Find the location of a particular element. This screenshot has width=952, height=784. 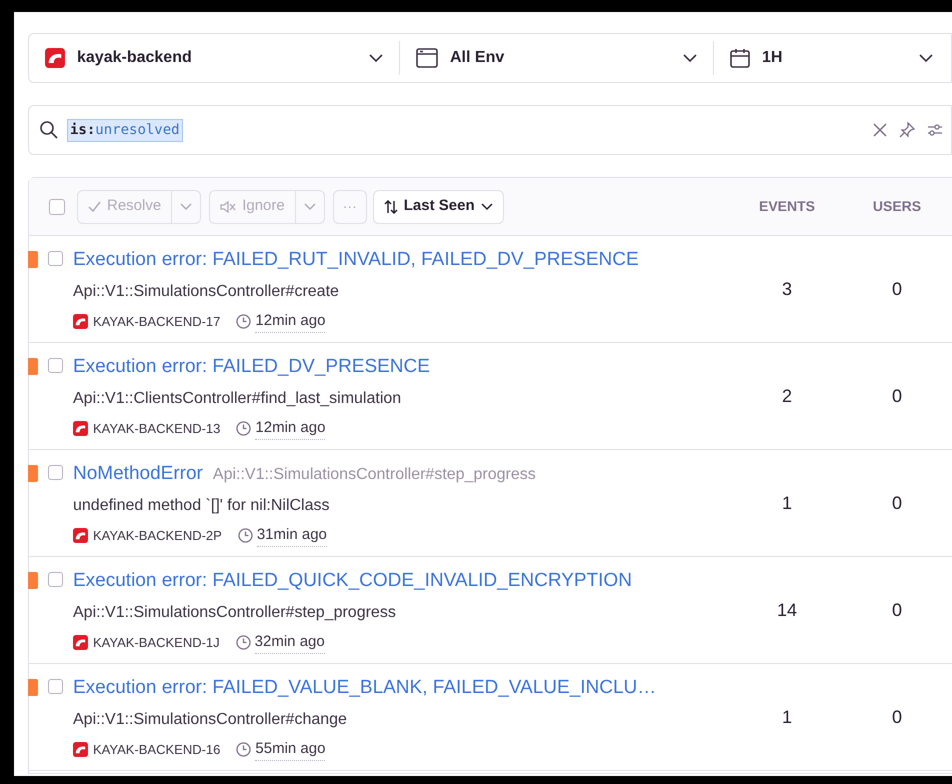

issue-subtitle: Api::V1::ClientsController#find_last_simulation is located at coordinates (237, 398).